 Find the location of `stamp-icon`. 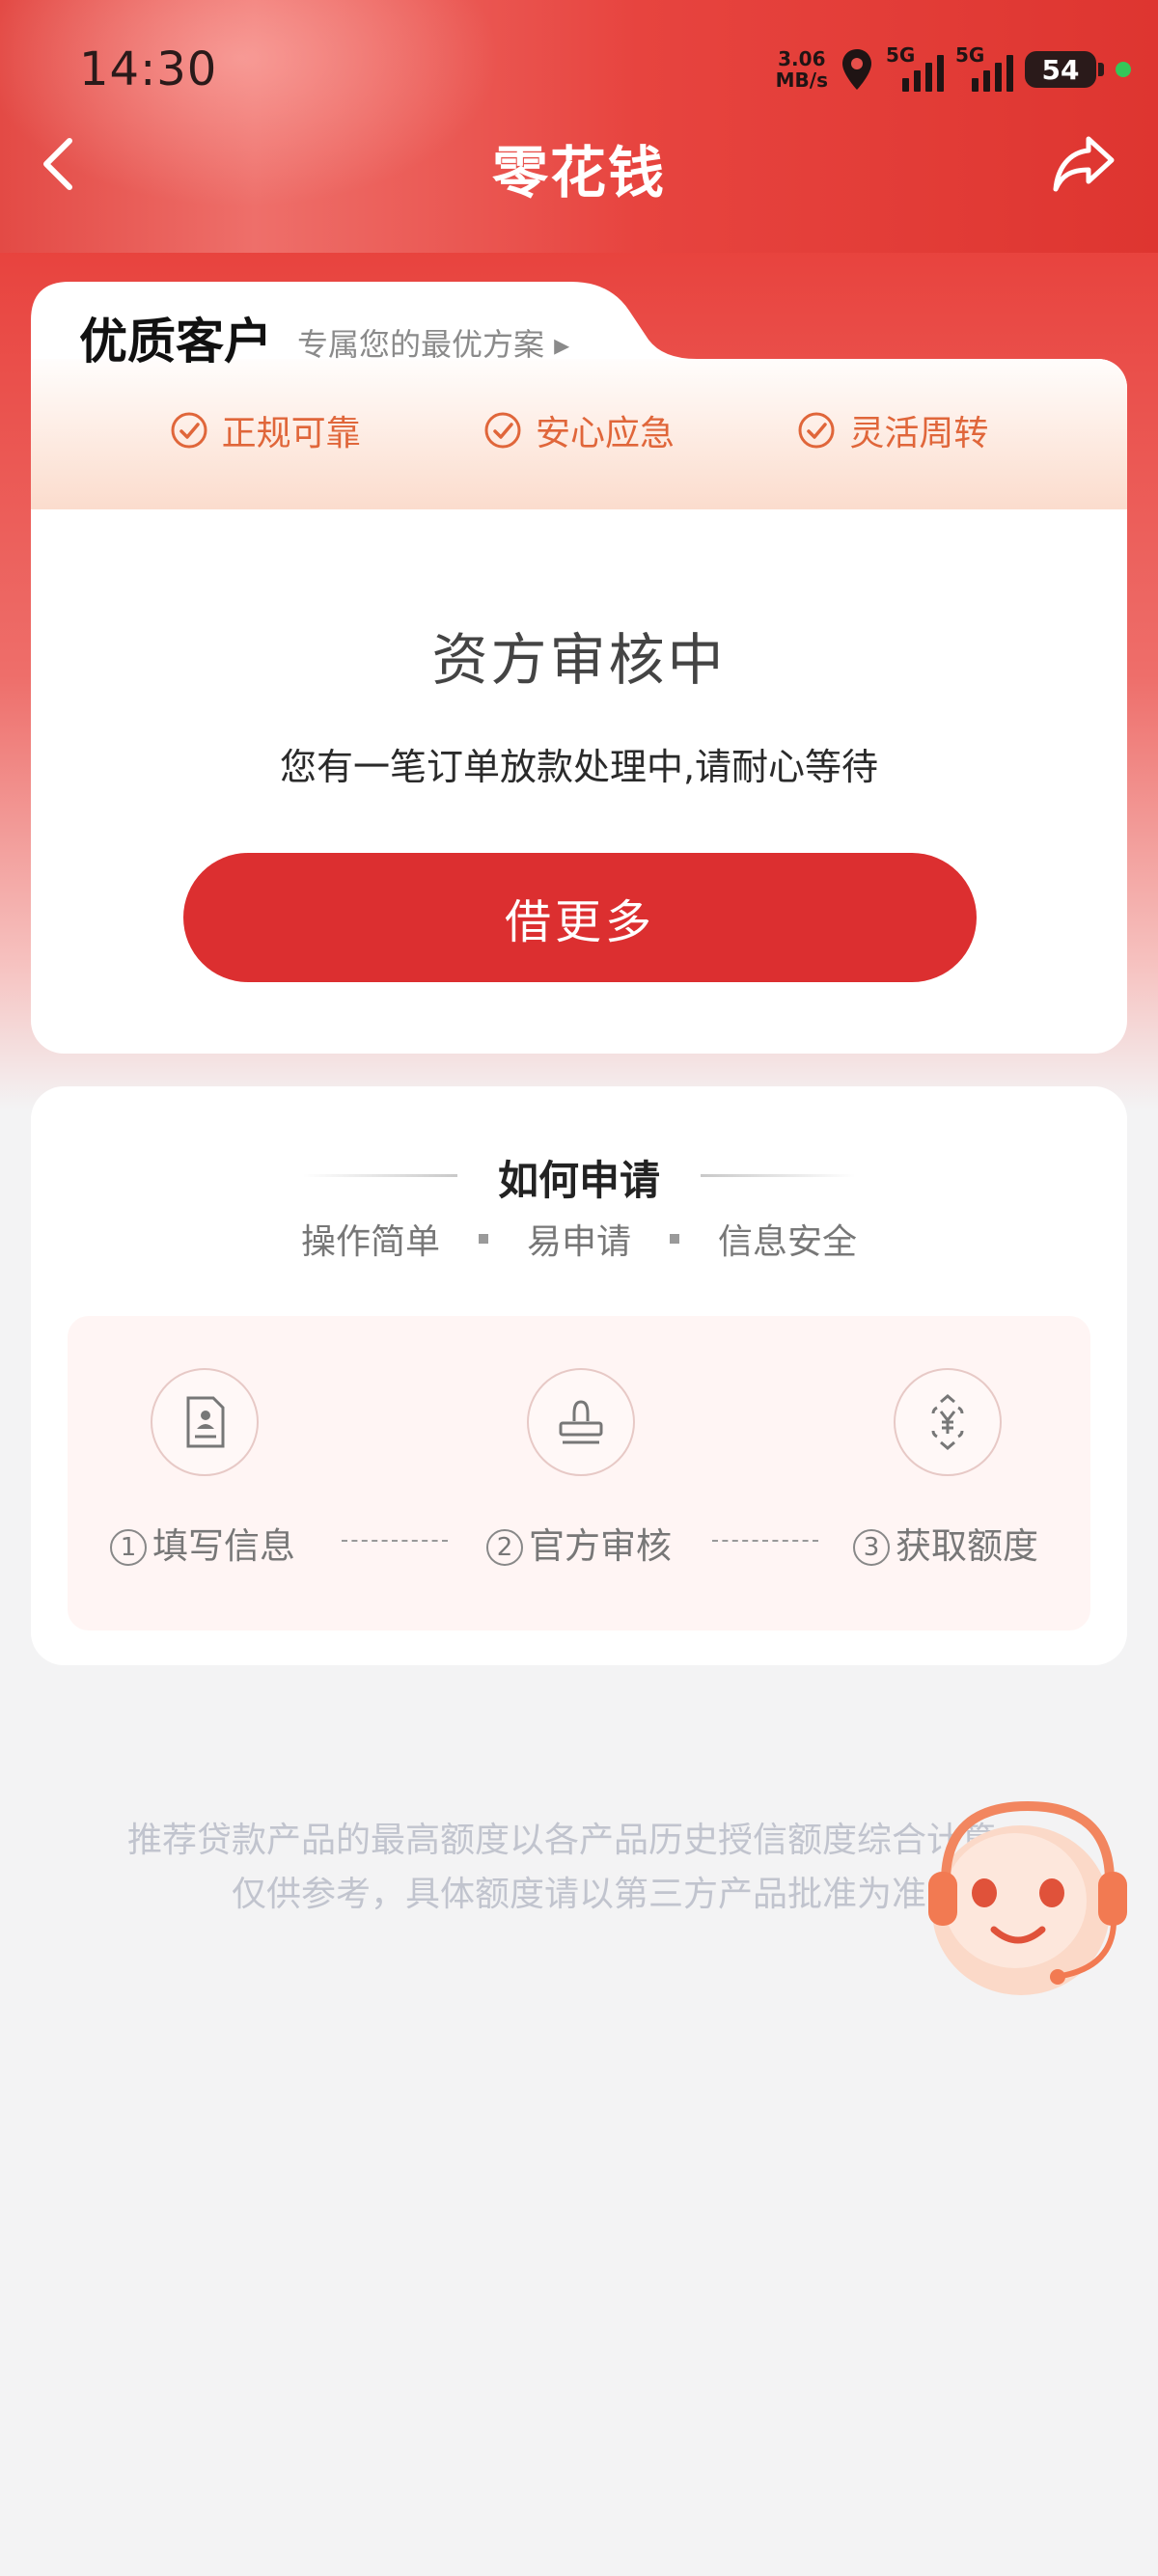

stamp-icon is located at coordinates (581, 1422).